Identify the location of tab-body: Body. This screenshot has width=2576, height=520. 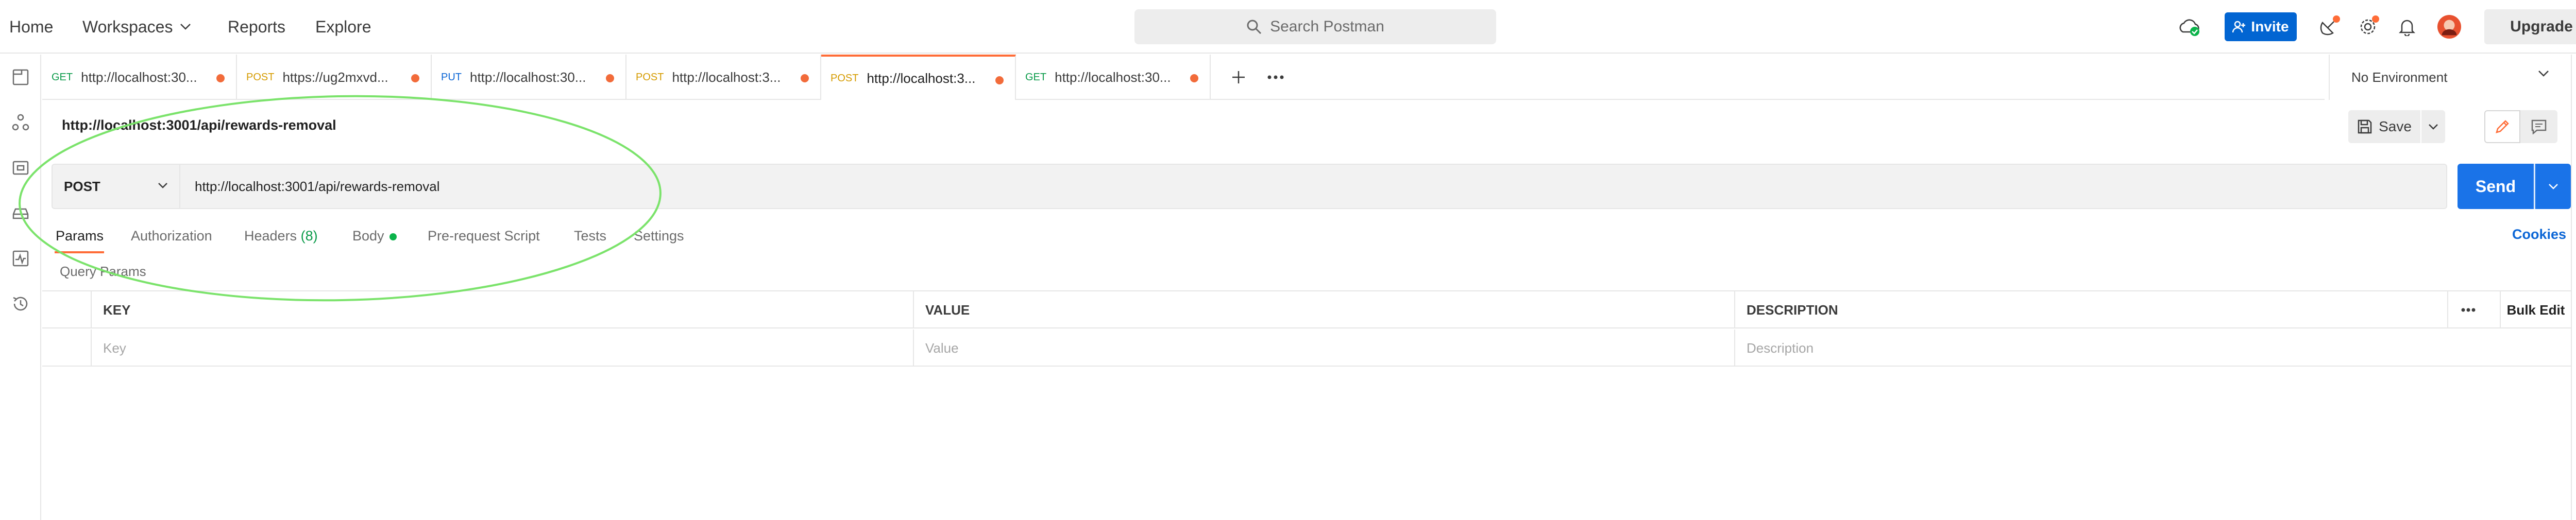
(374, 236).